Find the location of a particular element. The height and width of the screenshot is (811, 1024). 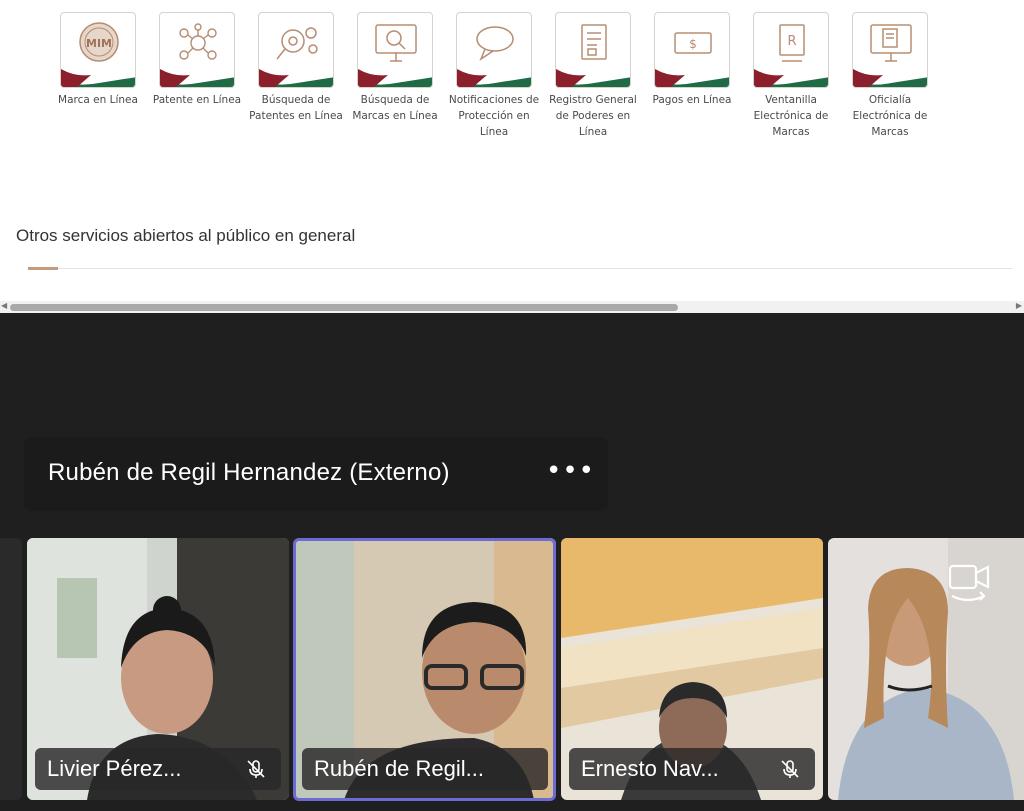

service-pagos: $ Pagos en Línea is located at coordinates (692, 60).